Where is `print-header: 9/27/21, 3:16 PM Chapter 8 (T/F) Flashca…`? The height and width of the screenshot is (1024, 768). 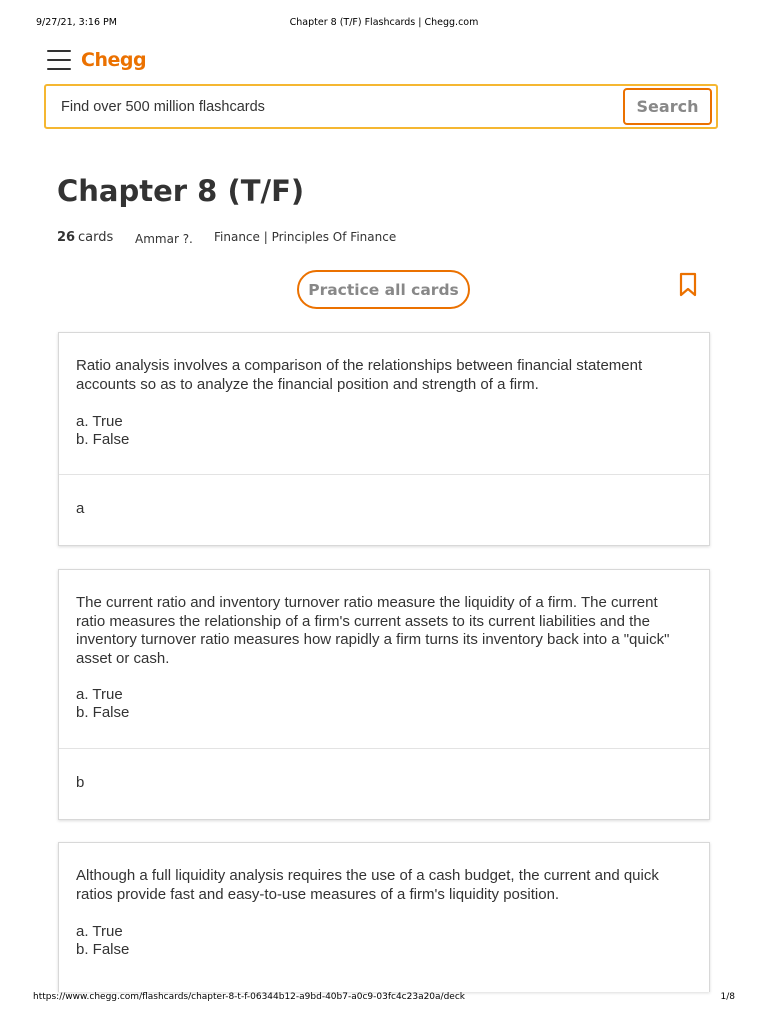 print-header: 9/27/21, 3:16 PM Chapter 8 (T/F) Flashca… is located at coordinates (384, 24).